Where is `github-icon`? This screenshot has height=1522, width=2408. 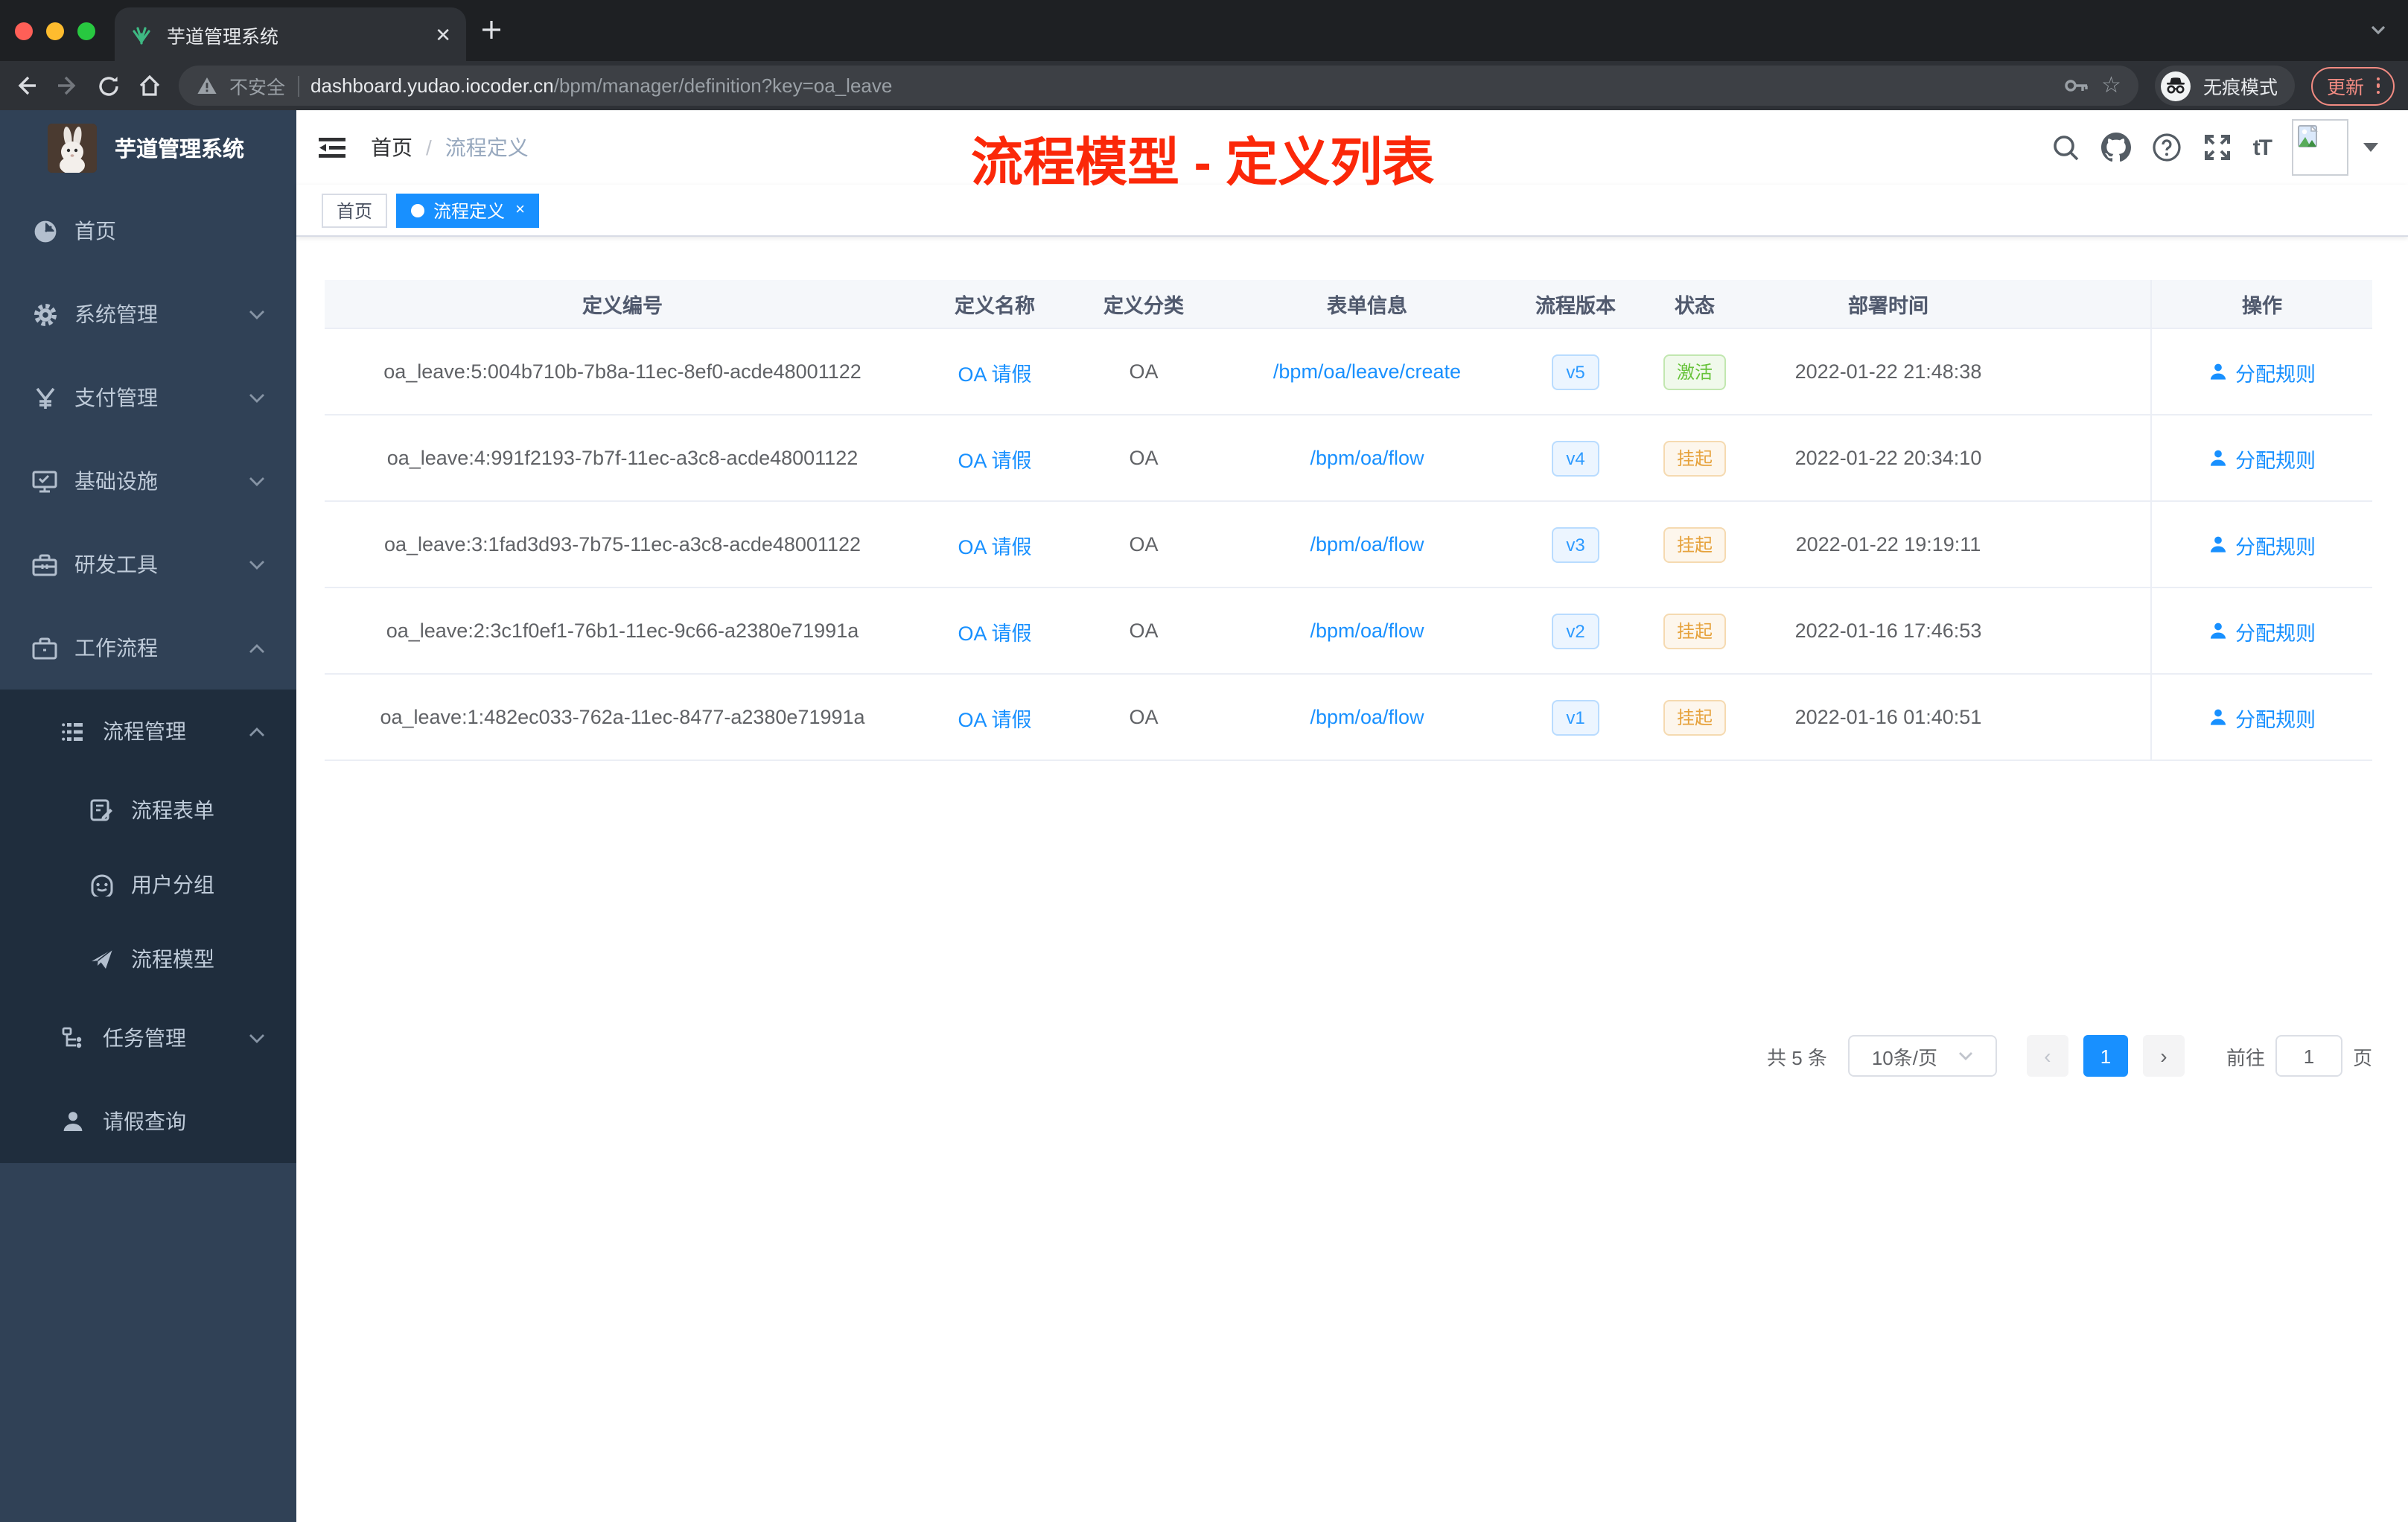 github-icon is located at coordinates (2115, 147).